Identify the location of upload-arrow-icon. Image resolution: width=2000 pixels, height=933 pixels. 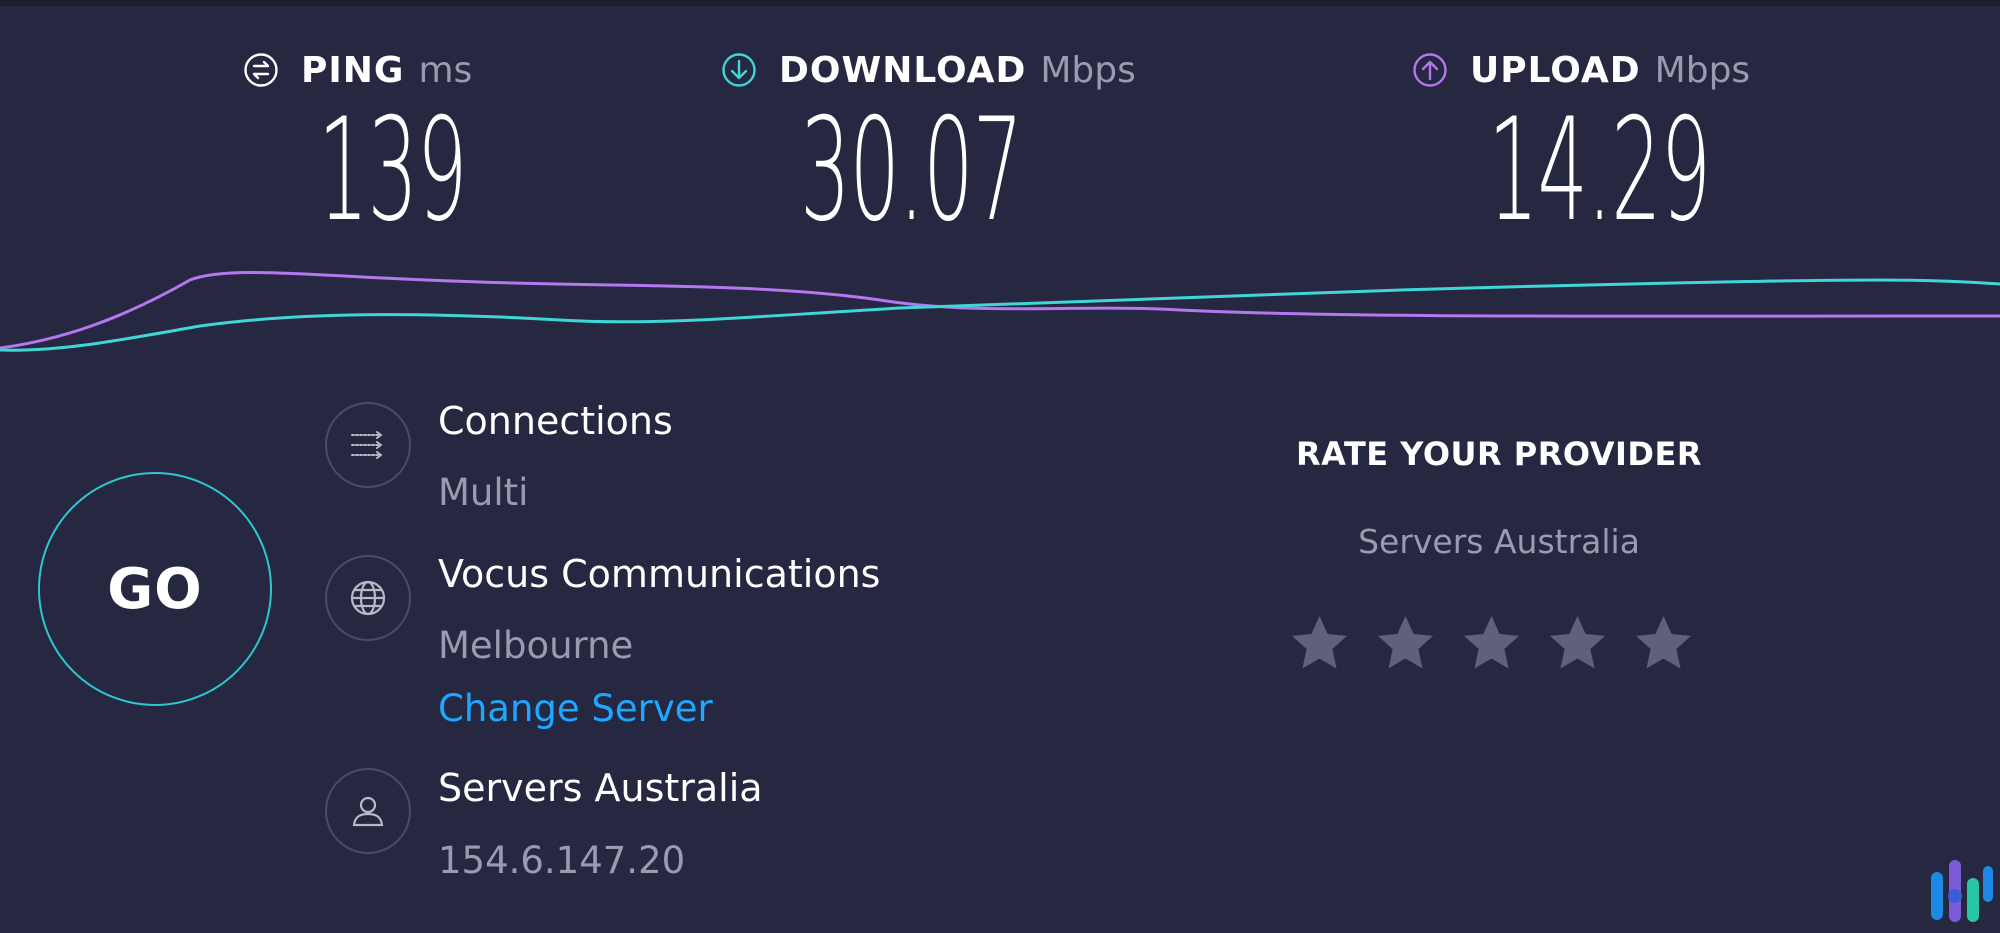
(1430, 70).